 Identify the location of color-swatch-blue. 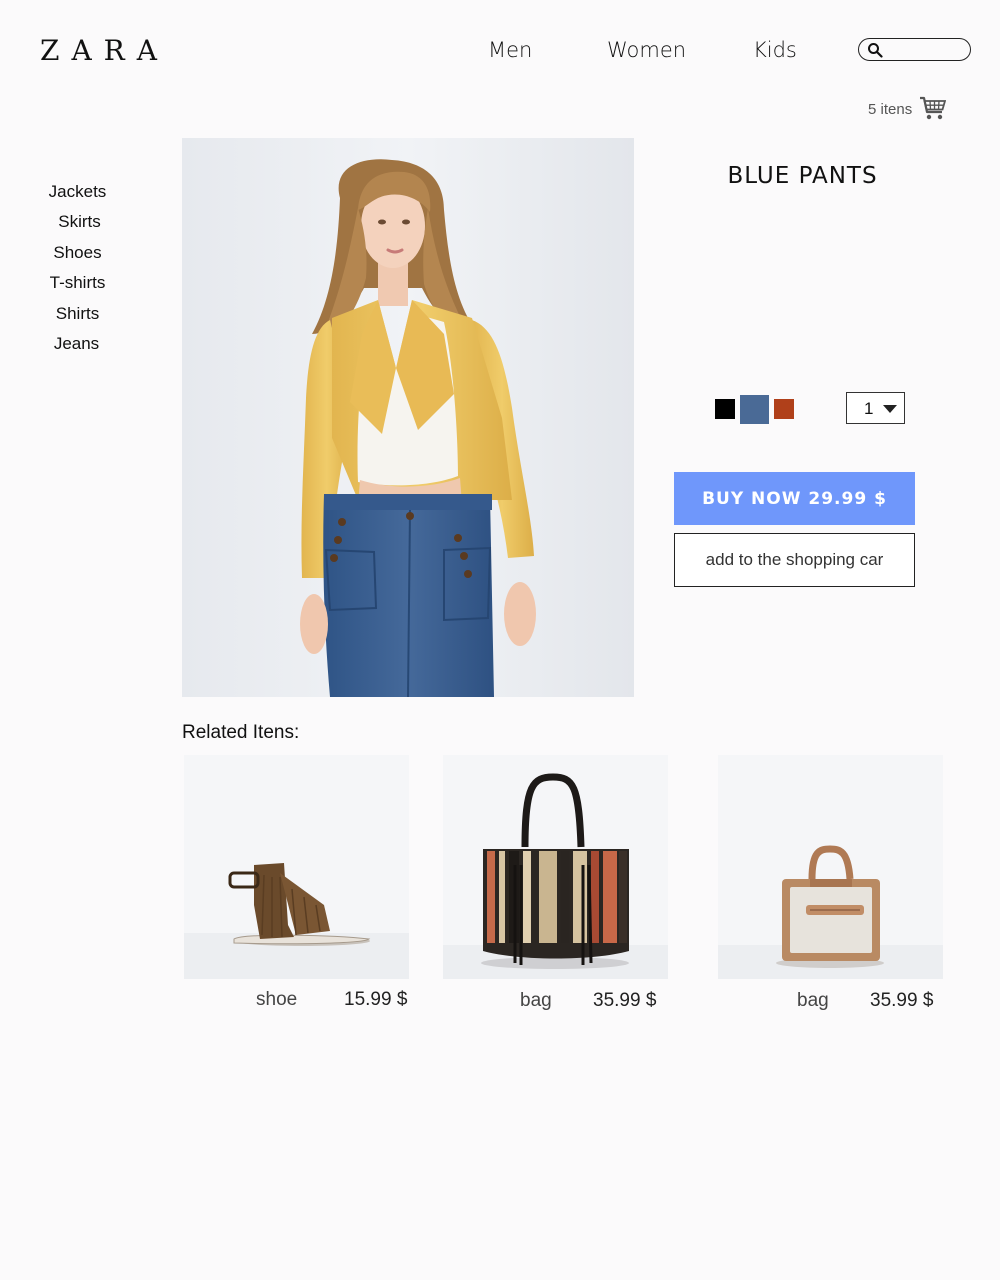
(754, 409).